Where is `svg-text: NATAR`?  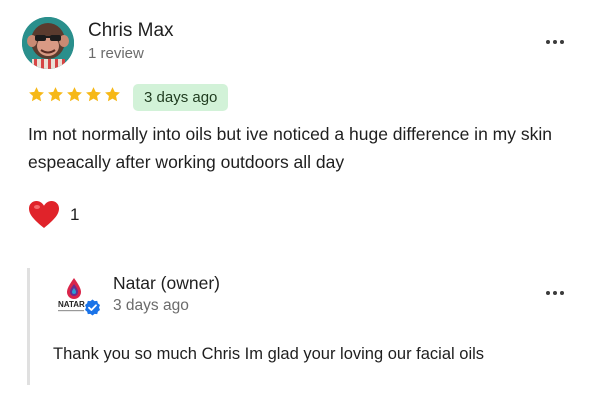
svg-text: NATAR is located at coordinates (71, 304).